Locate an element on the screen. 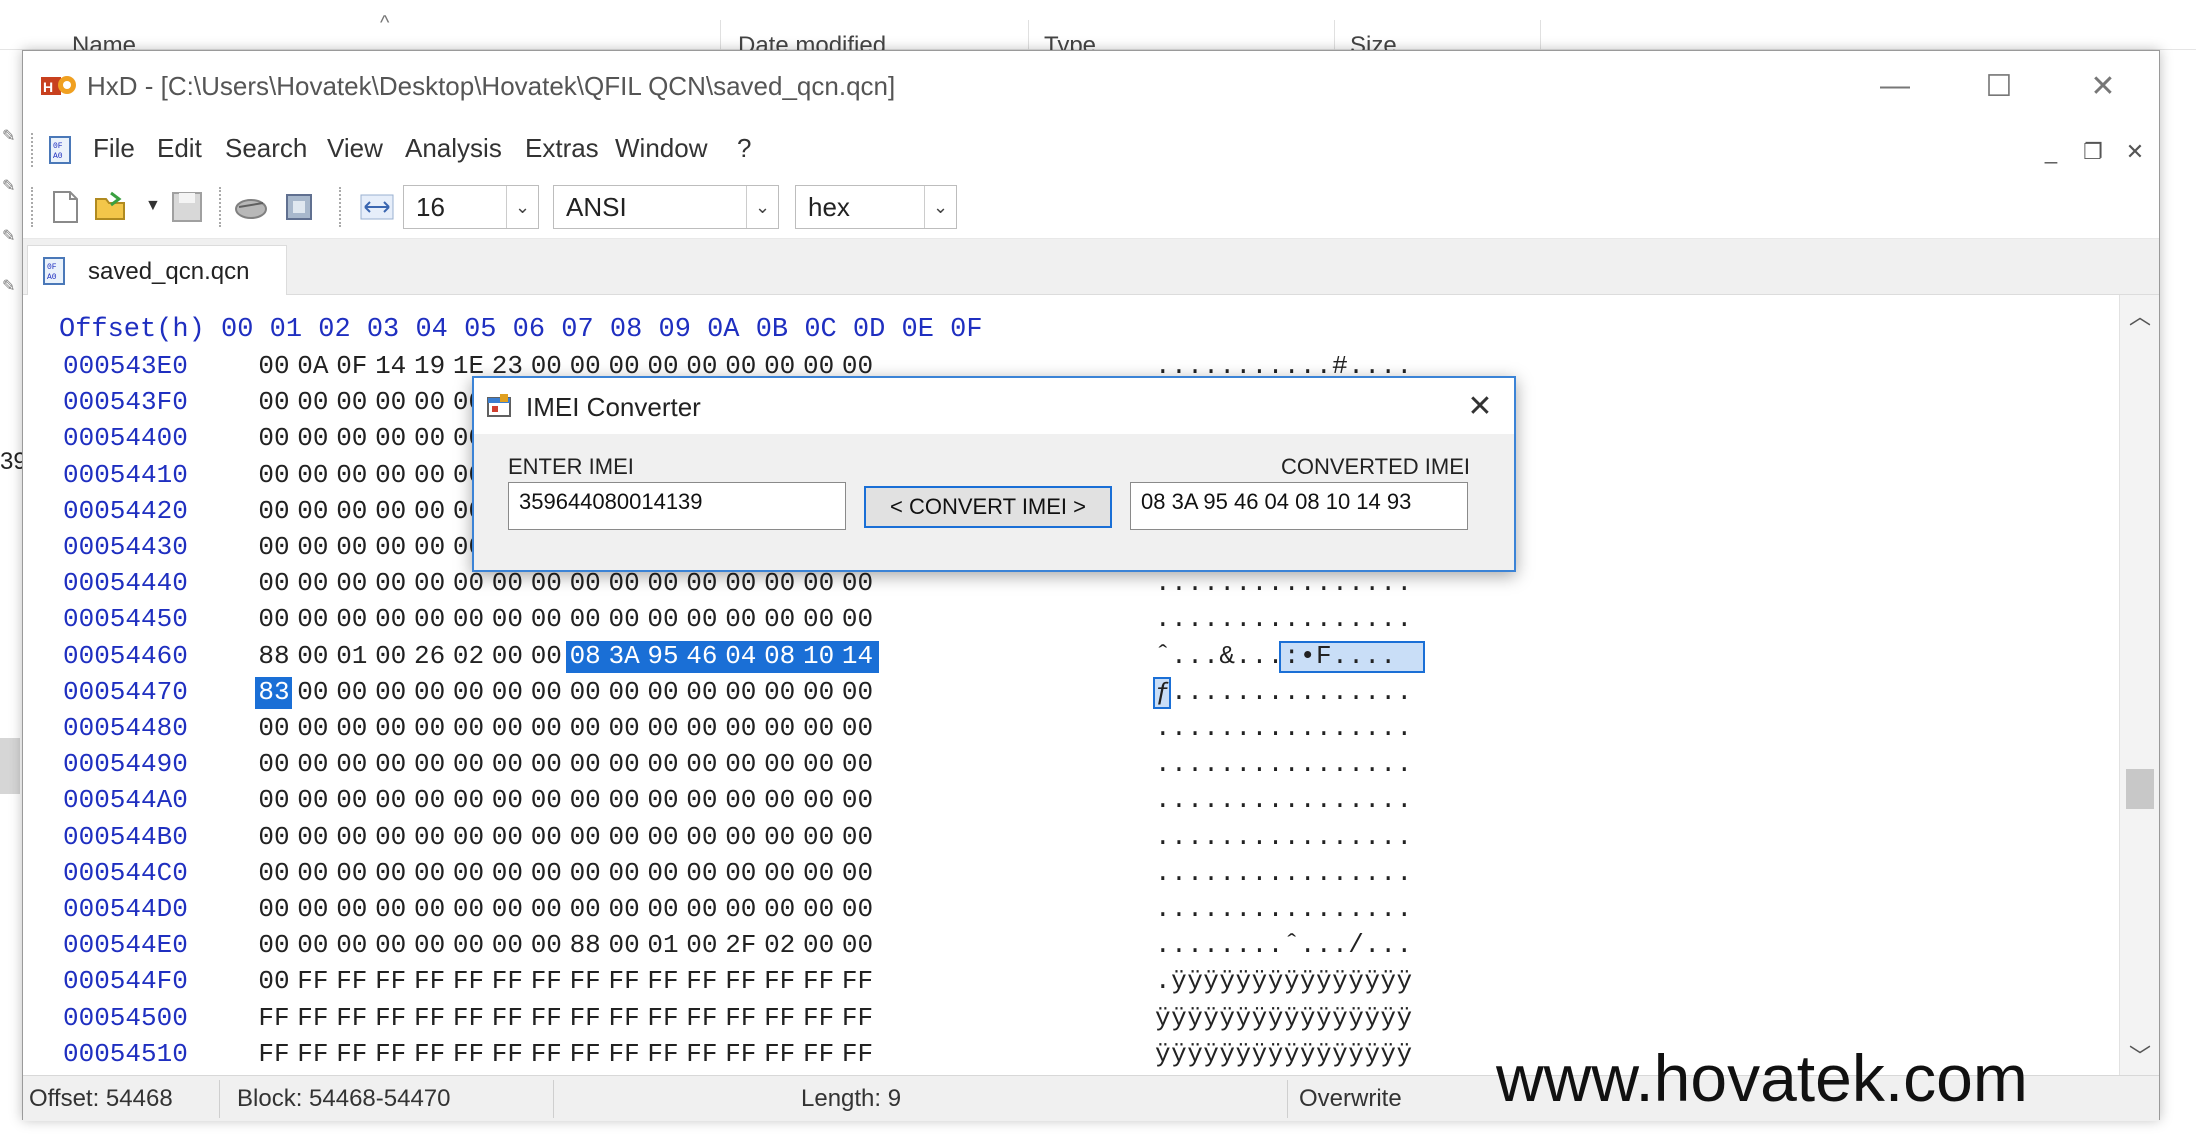  menu-edit: Edit is located at coordinates (179, 148).